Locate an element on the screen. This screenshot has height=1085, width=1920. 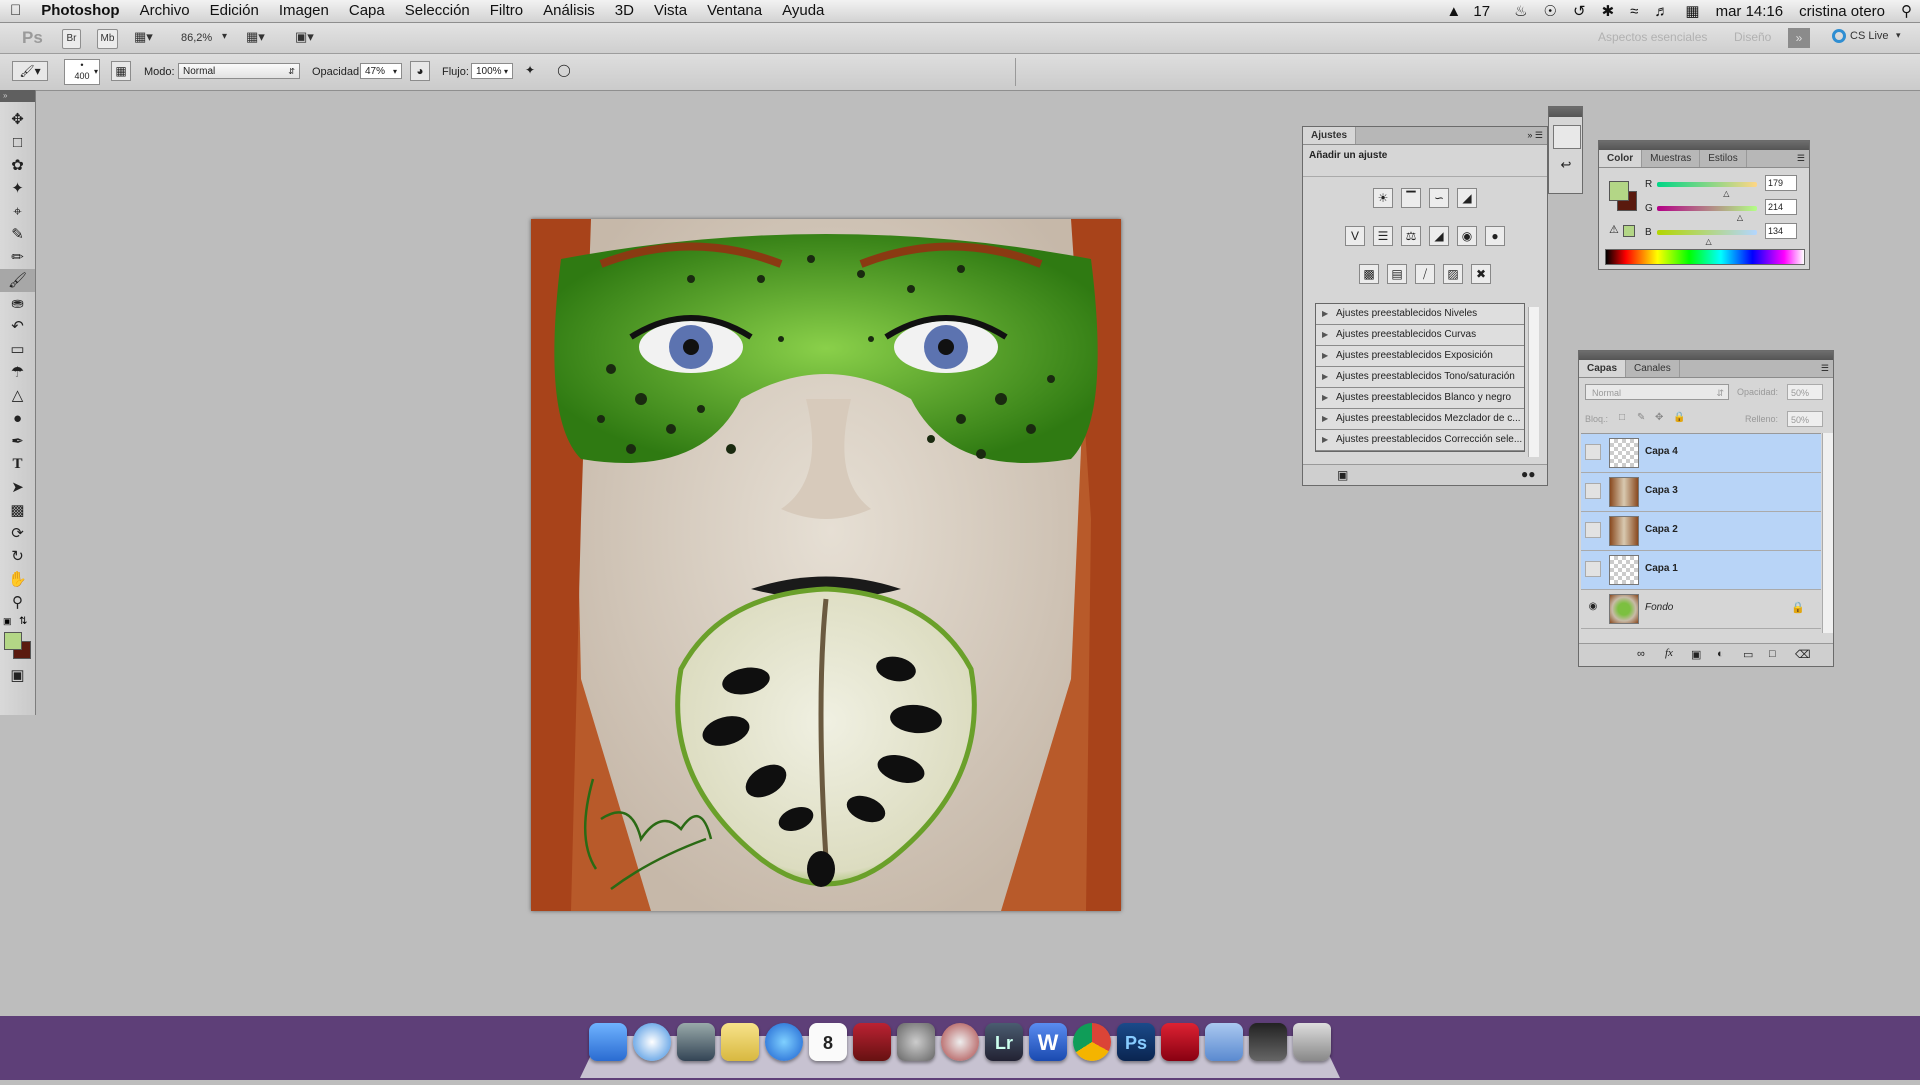
exposure-icon: ◢ is located at coordinates (1467, 198).